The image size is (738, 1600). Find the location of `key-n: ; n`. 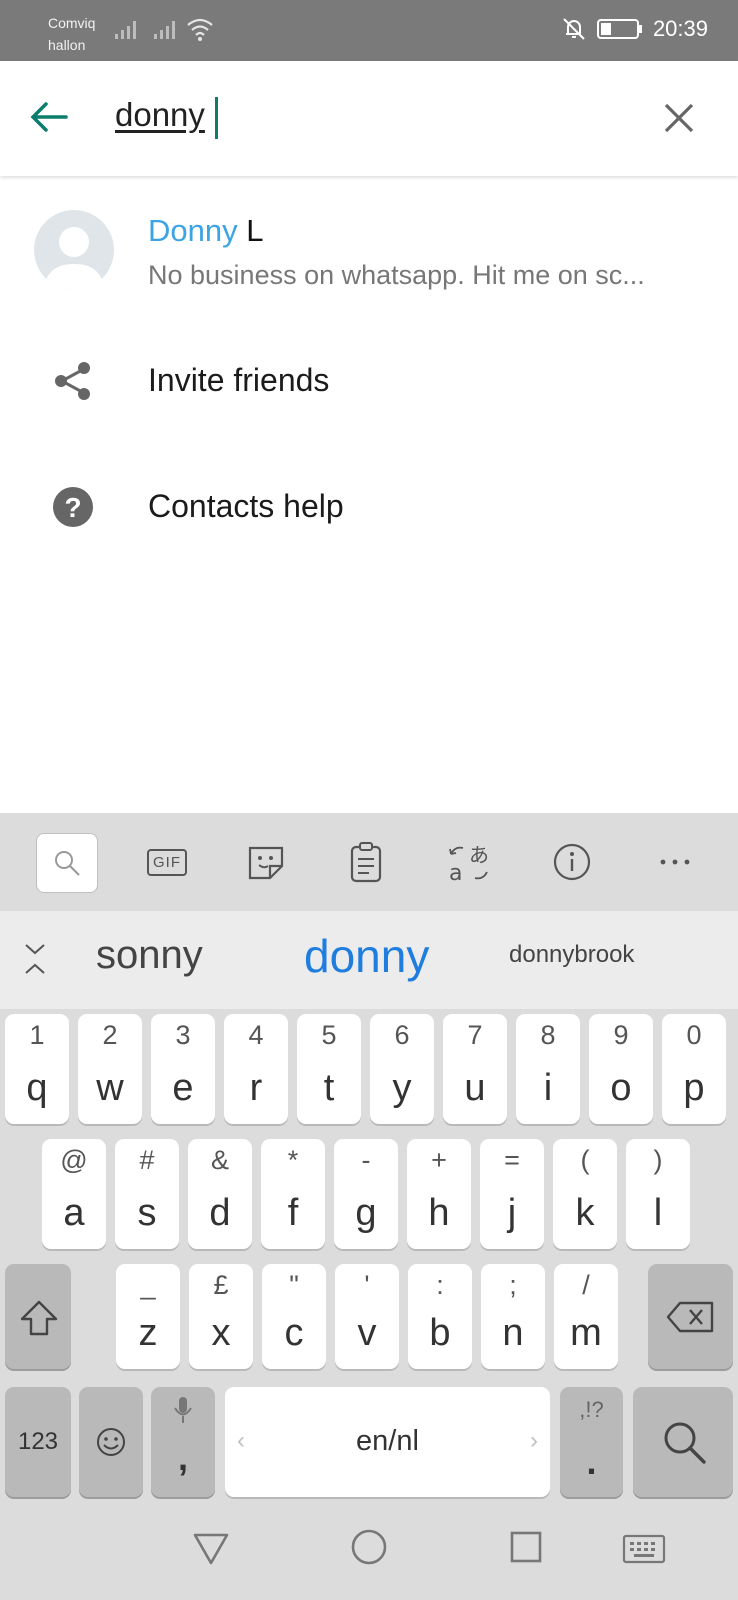

key-n: ; n is located at coordinates (513, 1316).